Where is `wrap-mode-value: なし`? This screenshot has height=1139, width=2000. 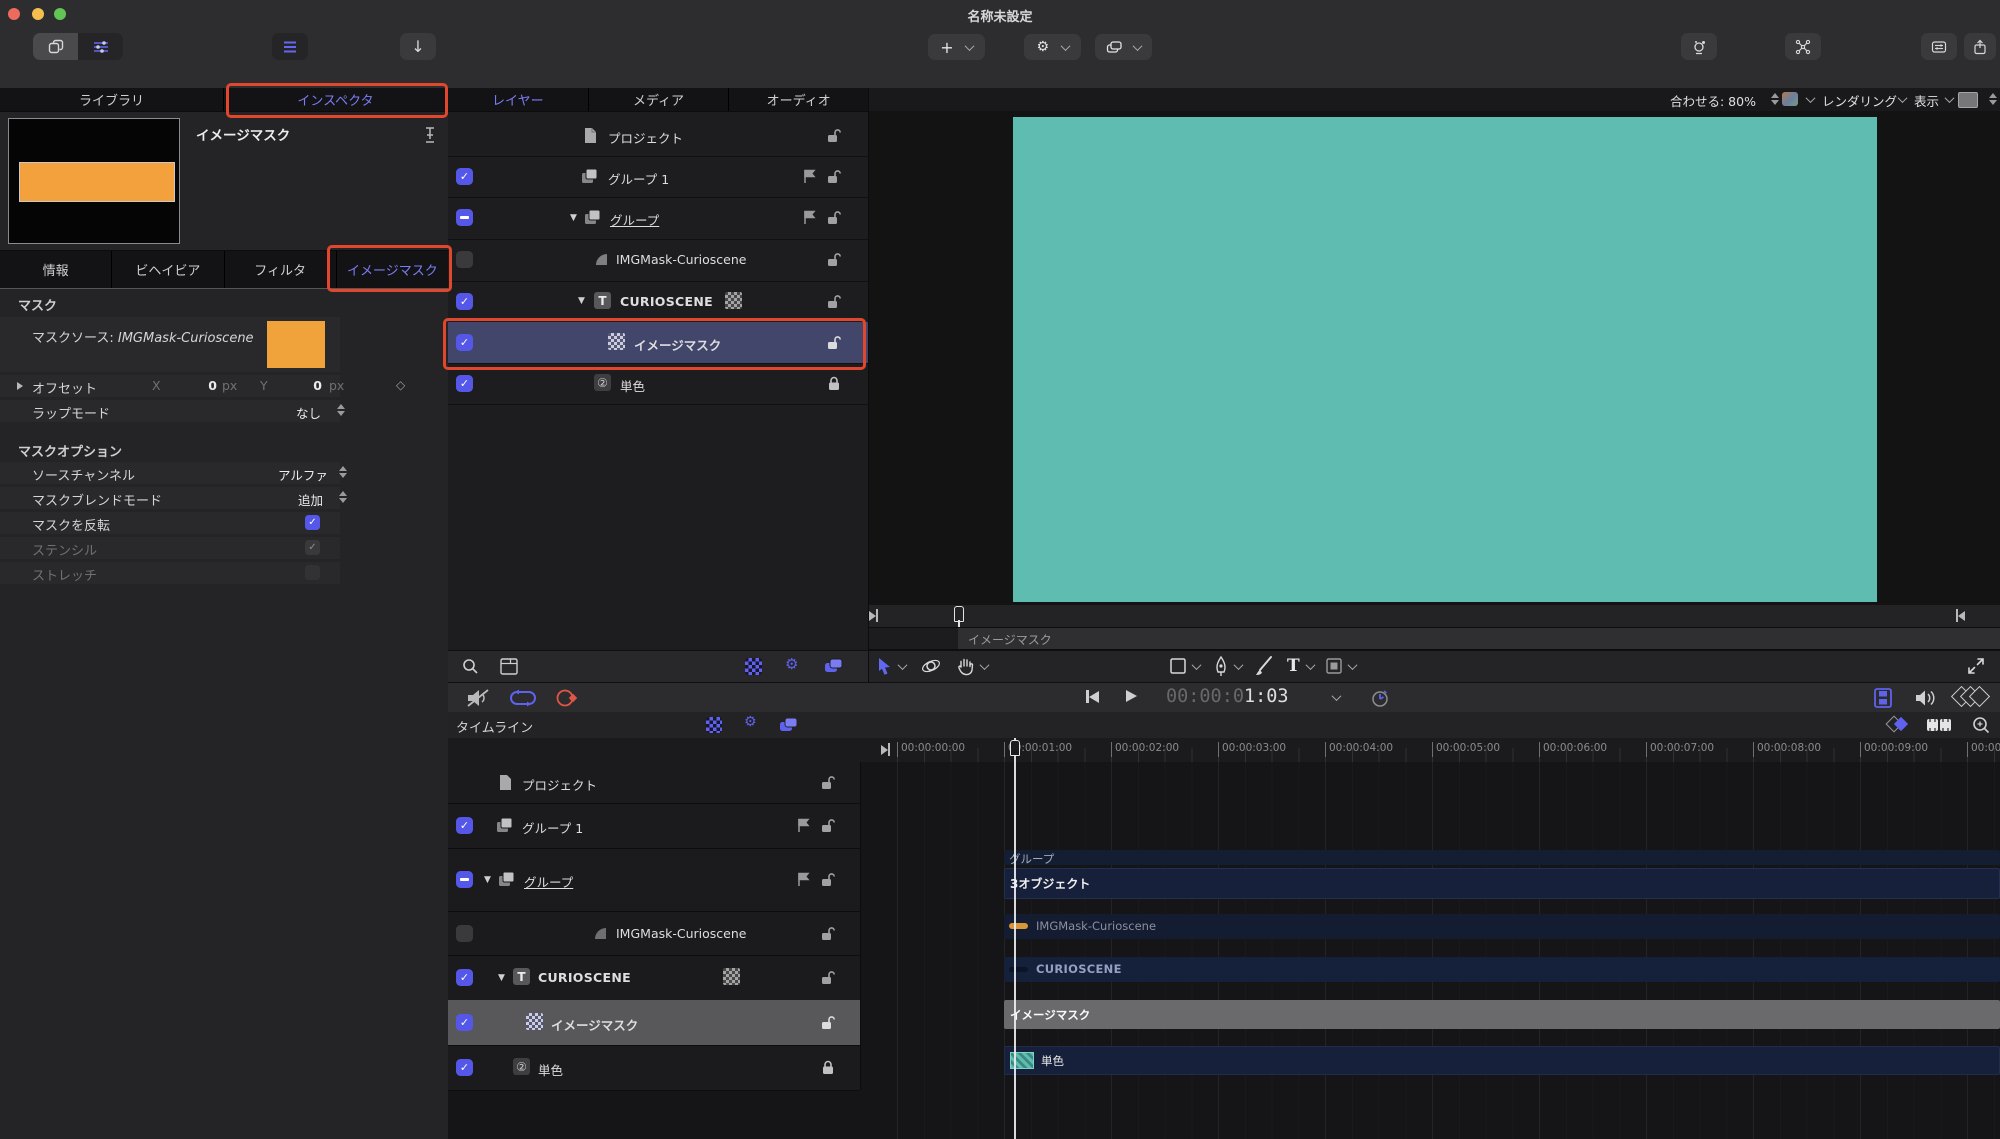
wrap-mode-value: なし is located at coordinates (308, 412).